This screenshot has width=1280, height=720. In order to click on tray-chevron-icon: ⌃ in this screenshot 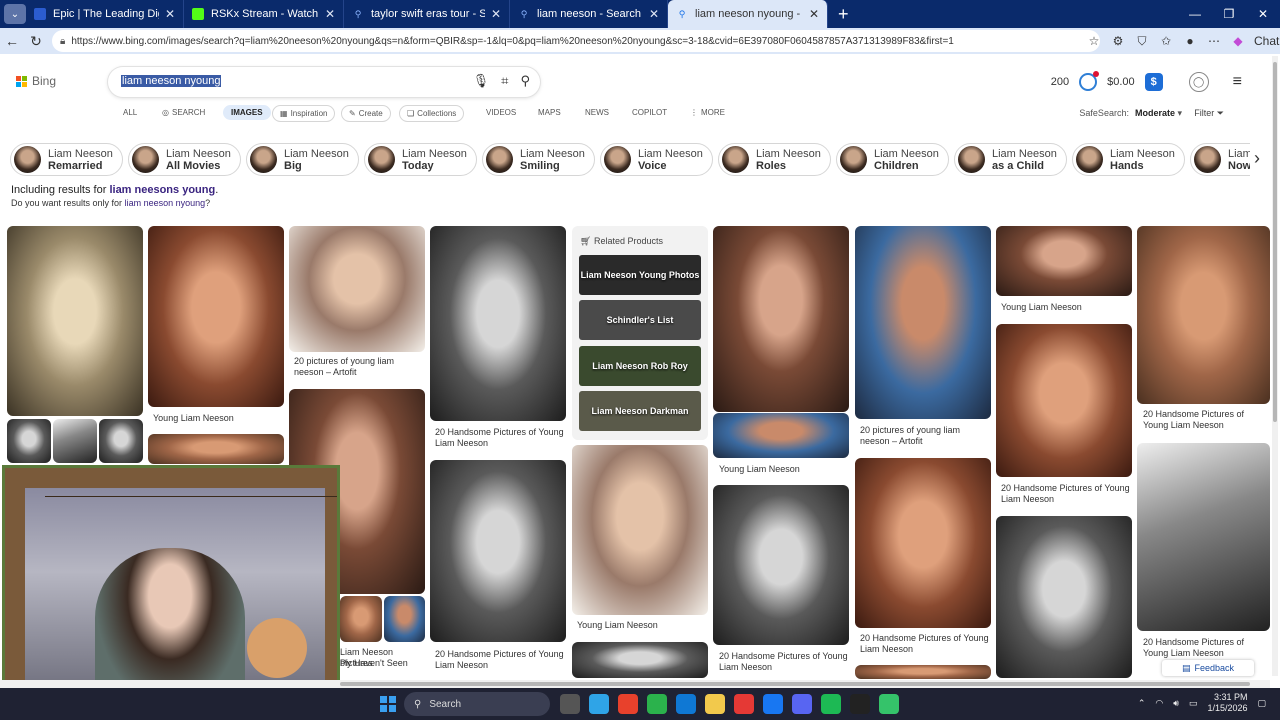, I will do `click(1142, 703)`.